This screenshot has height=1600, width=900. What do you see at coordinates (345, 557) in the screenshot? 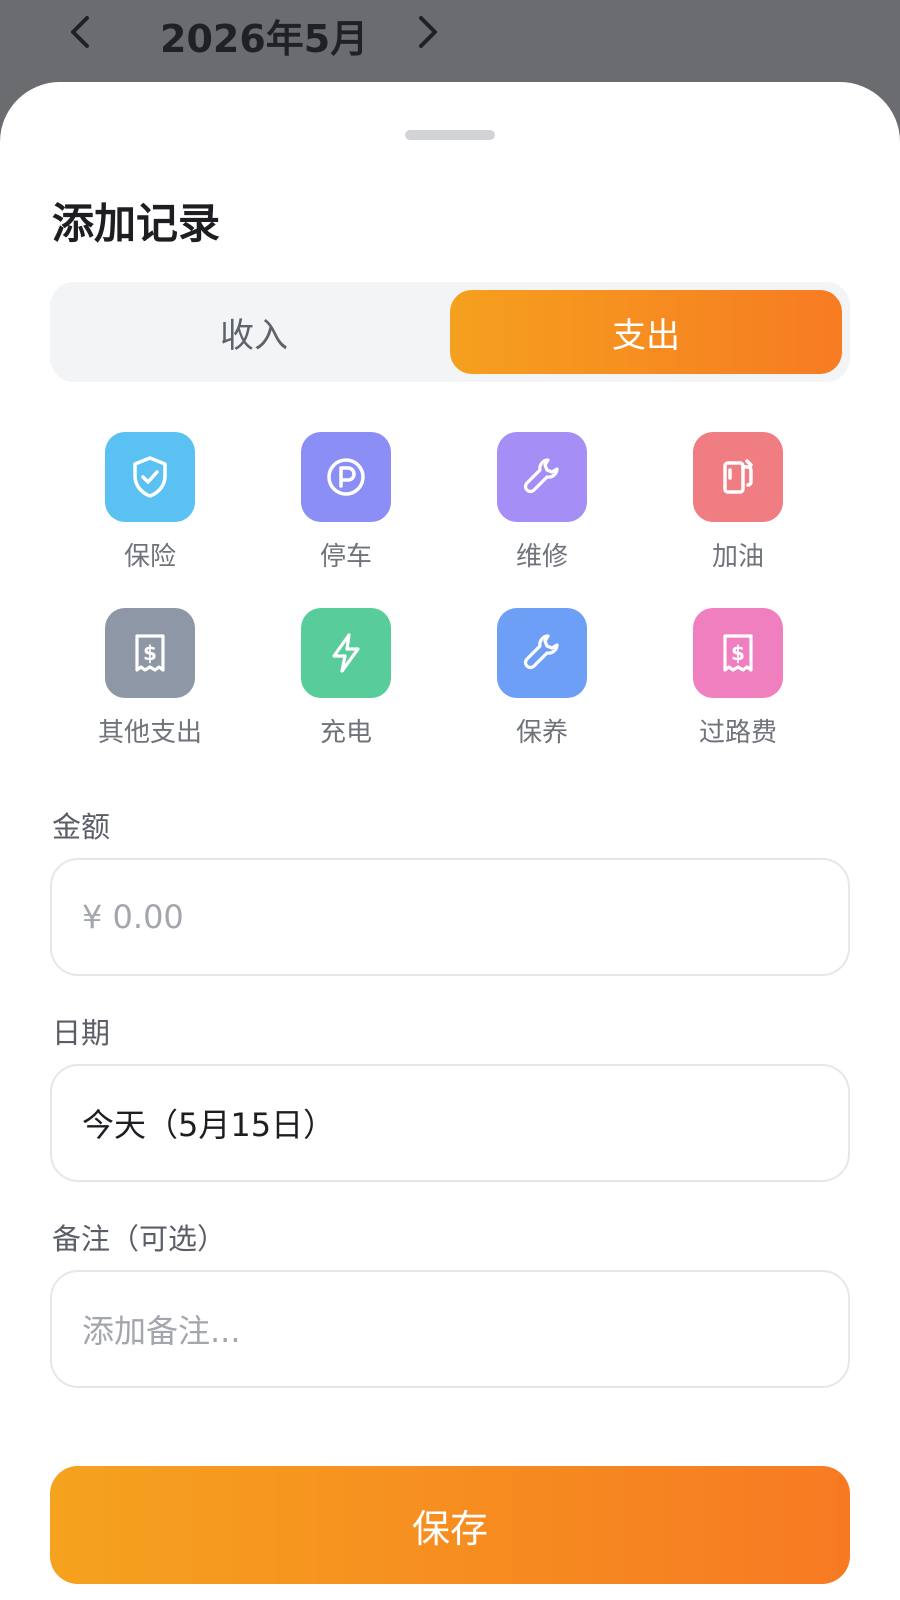
I see `category-label: 停车` at bounding box center [345, 557].